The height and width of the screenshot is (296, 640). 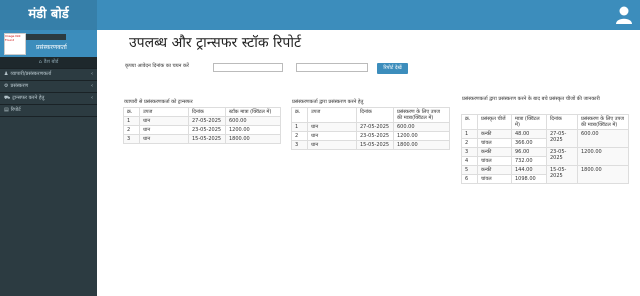 I want to click on sidebar-item-label: रिपोर्ट, so click(x=15, y=110).